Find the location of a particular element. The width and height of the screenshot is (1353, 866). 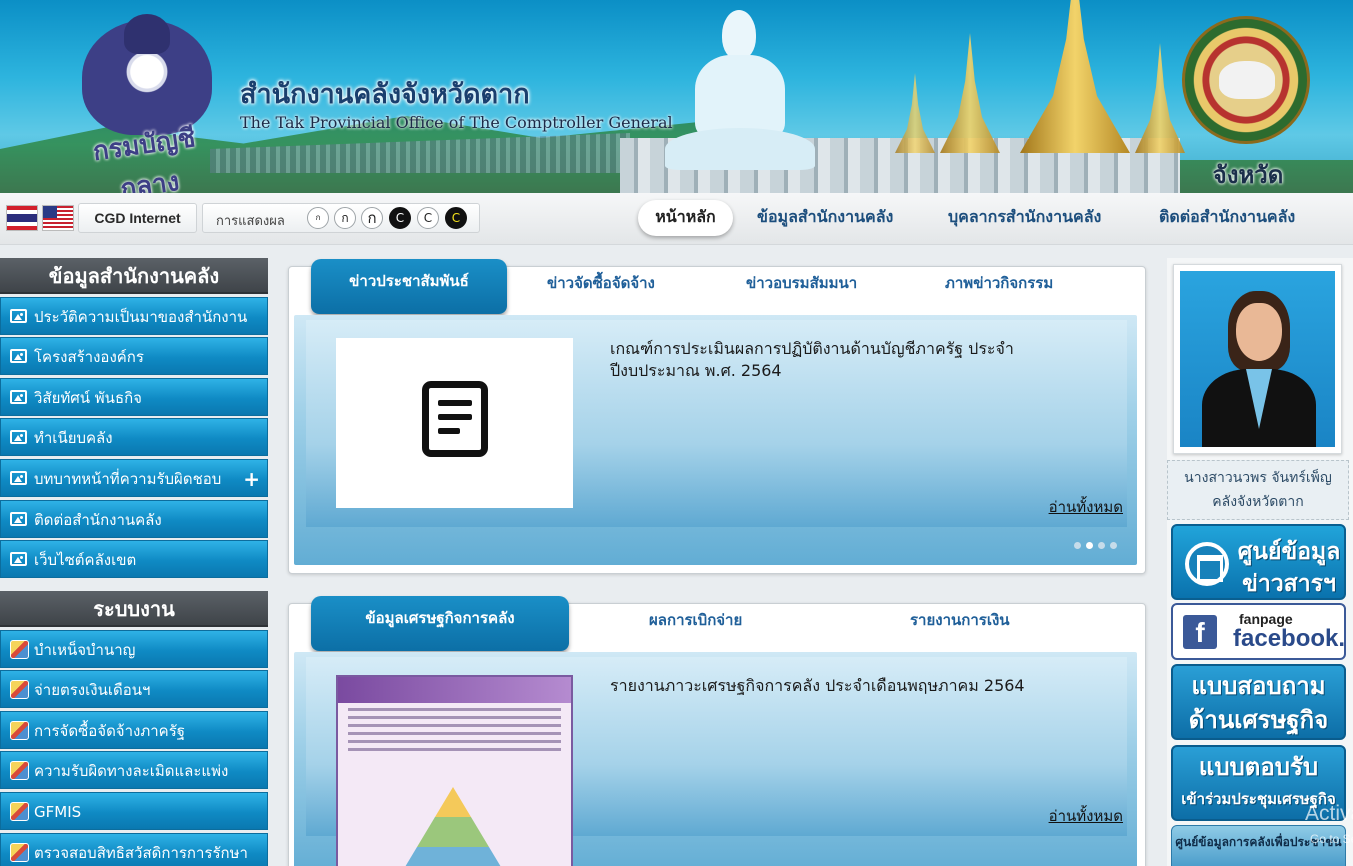

sidebar-item-label: ตรวจสอบสิทธิสวัสดิการการรักษา is located at coordinates (141, 852).